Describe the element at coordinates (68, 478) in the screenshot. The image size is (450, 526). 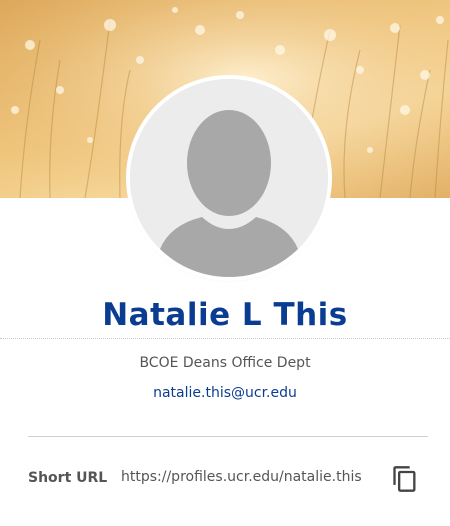
I see `short-url-label: Short URL` at that location.